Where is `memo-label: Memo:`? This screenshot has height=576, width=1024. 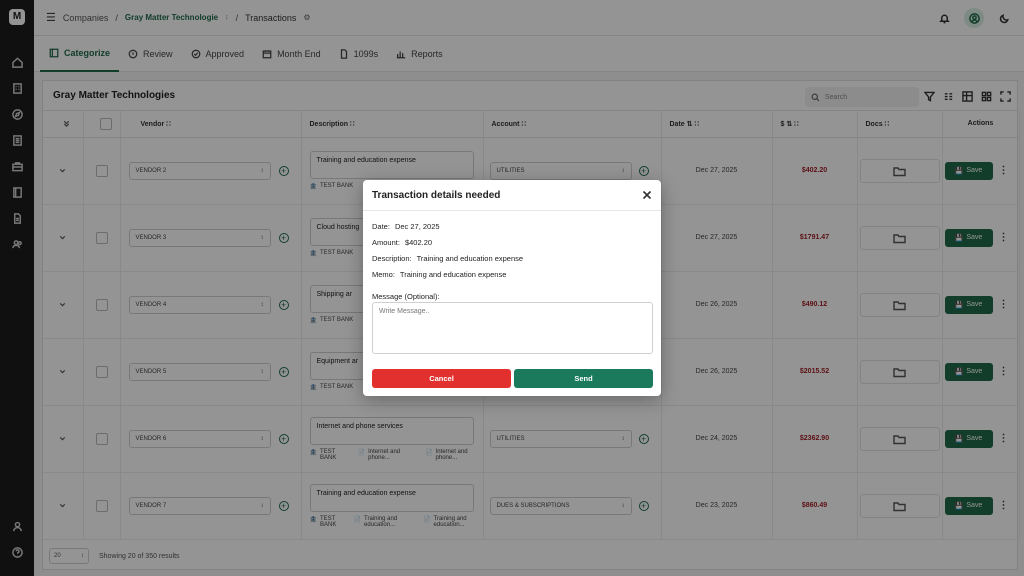 memo-label: Memo: is located at coordinates (383, 274).